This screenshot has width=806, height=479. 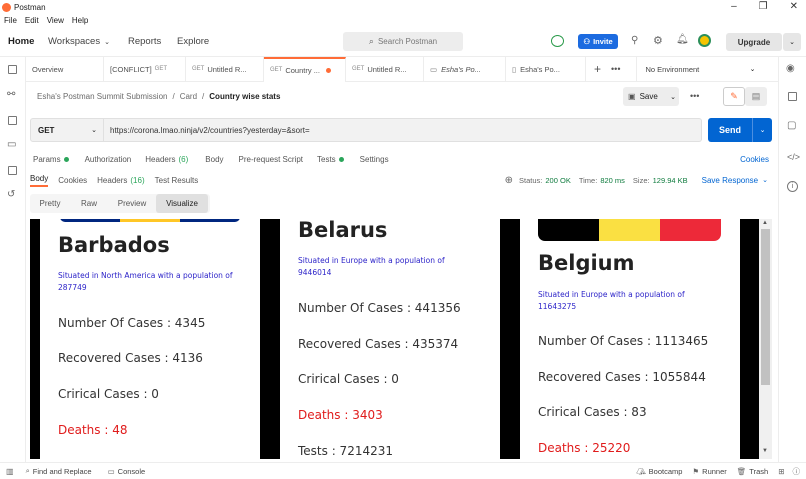 What do you see at coordinates (214, 159) in the screenshot?
I see `tab-body: Body` at bounding box center [214, 159].